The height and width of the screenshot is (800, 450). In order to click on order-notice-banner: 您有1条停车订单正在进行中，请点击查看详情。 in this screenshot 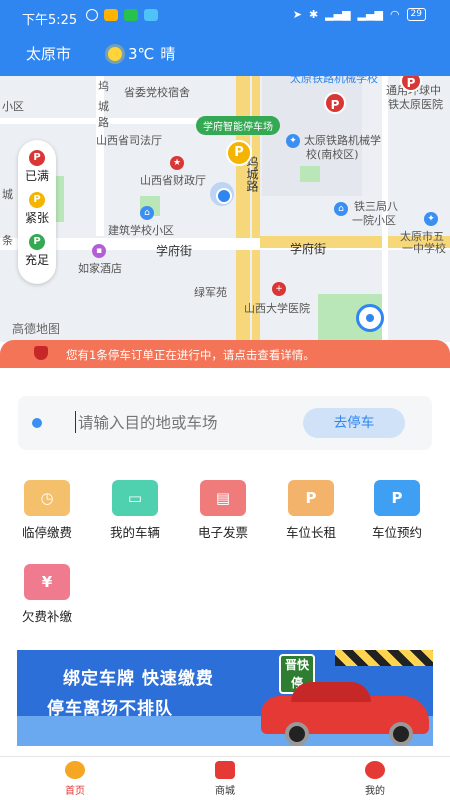, I will do `click(225, 354)`.